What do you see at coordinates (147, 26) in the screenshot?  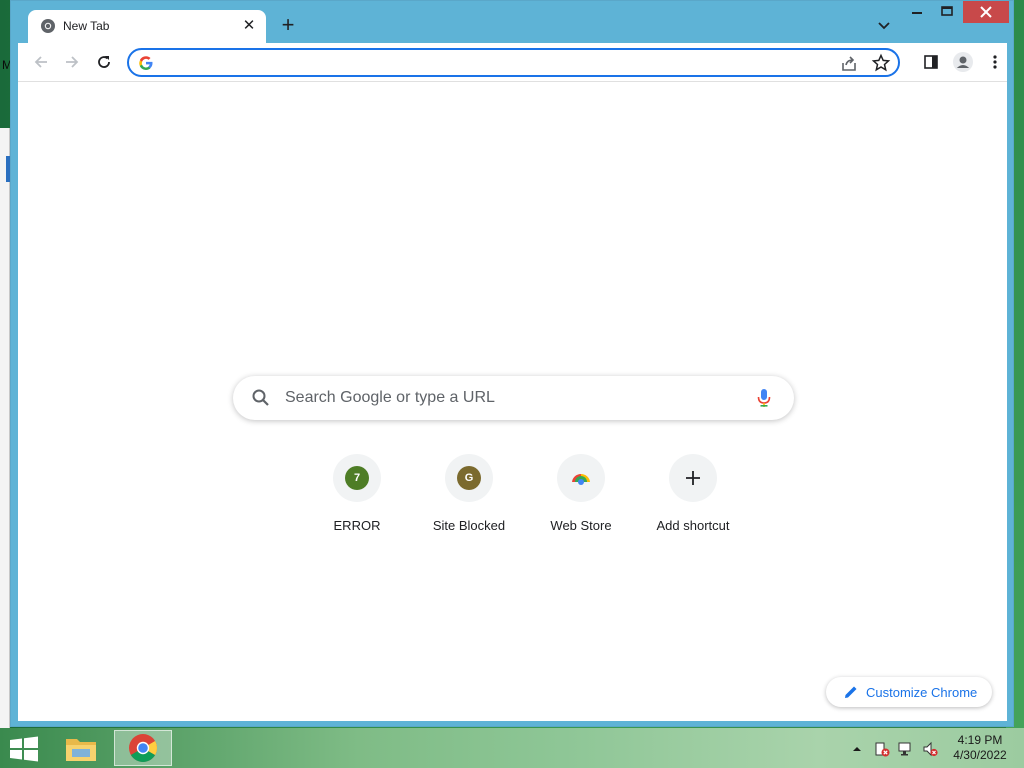 I see `tab-new-tab: New Tab ✕` at bounding box center [147, 26].